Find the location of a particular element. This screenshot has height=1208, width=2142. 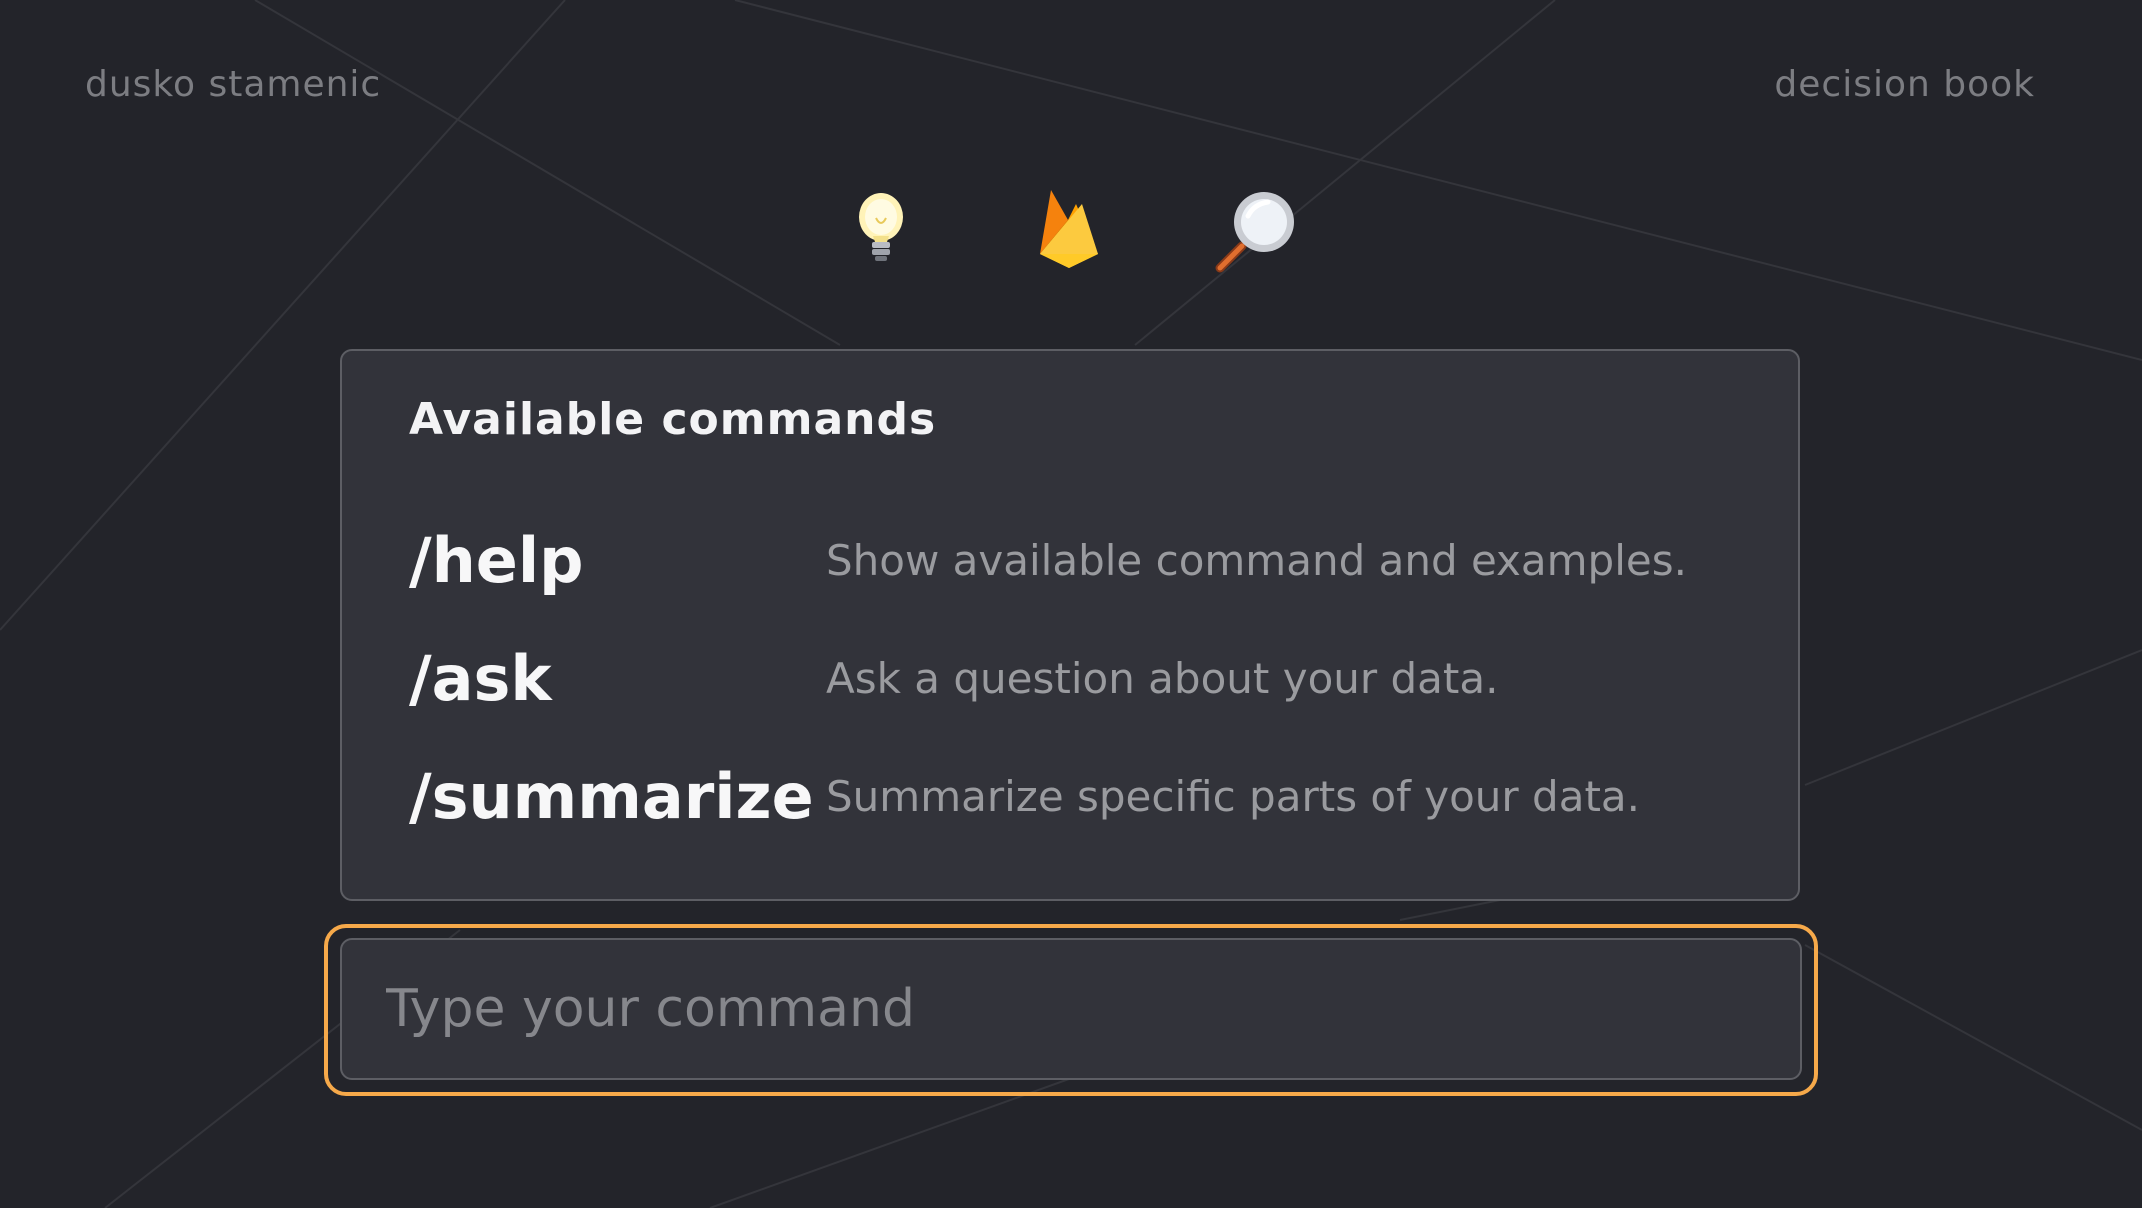

command-description: Ask a question about your data. is located at coordinates (1162, 678).